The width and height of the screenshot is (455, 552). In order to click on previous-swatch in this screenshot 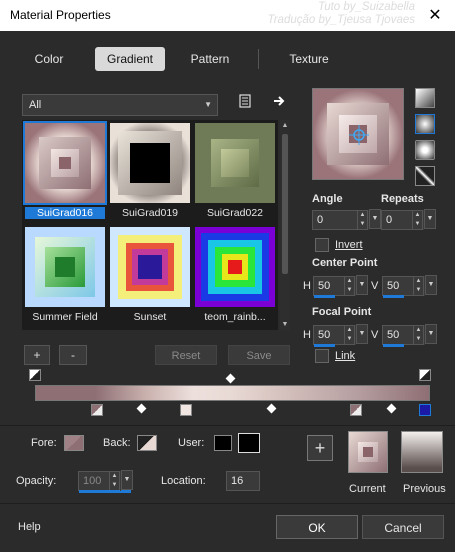, I will do `click(422, 452)`.